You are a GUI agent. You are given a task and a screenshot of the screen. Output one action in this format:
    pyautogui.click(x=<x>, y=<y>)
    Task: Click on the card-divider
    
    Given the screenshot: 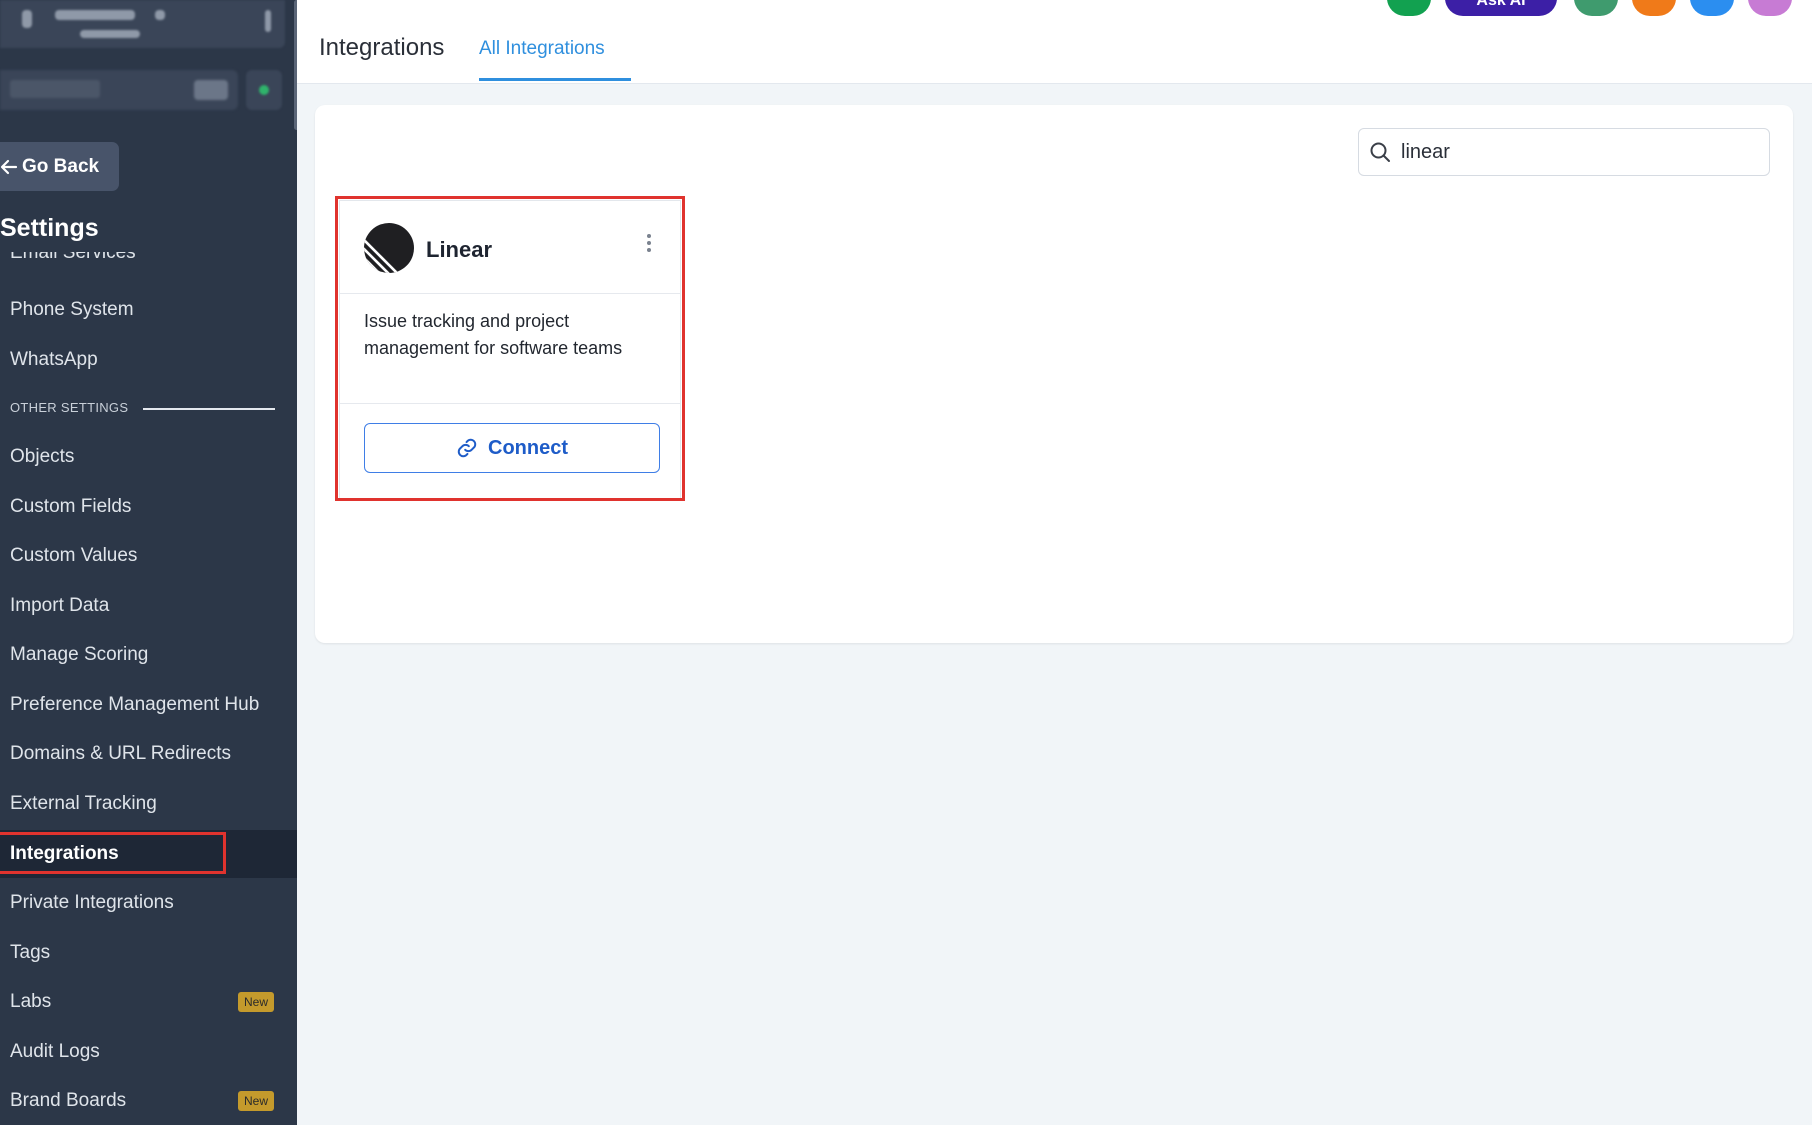 What is the action you would take?
    pyautogui.click(x=510, y=403)
    